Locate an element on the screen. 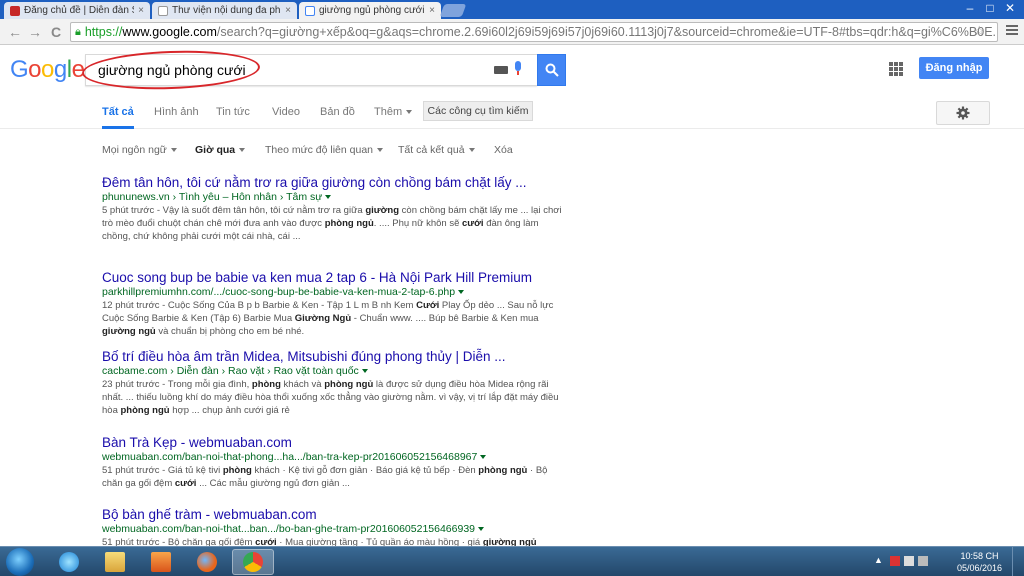 This screenshot has width=1024, height=576. maximize-button: □ is located at coordinates (990, 8).